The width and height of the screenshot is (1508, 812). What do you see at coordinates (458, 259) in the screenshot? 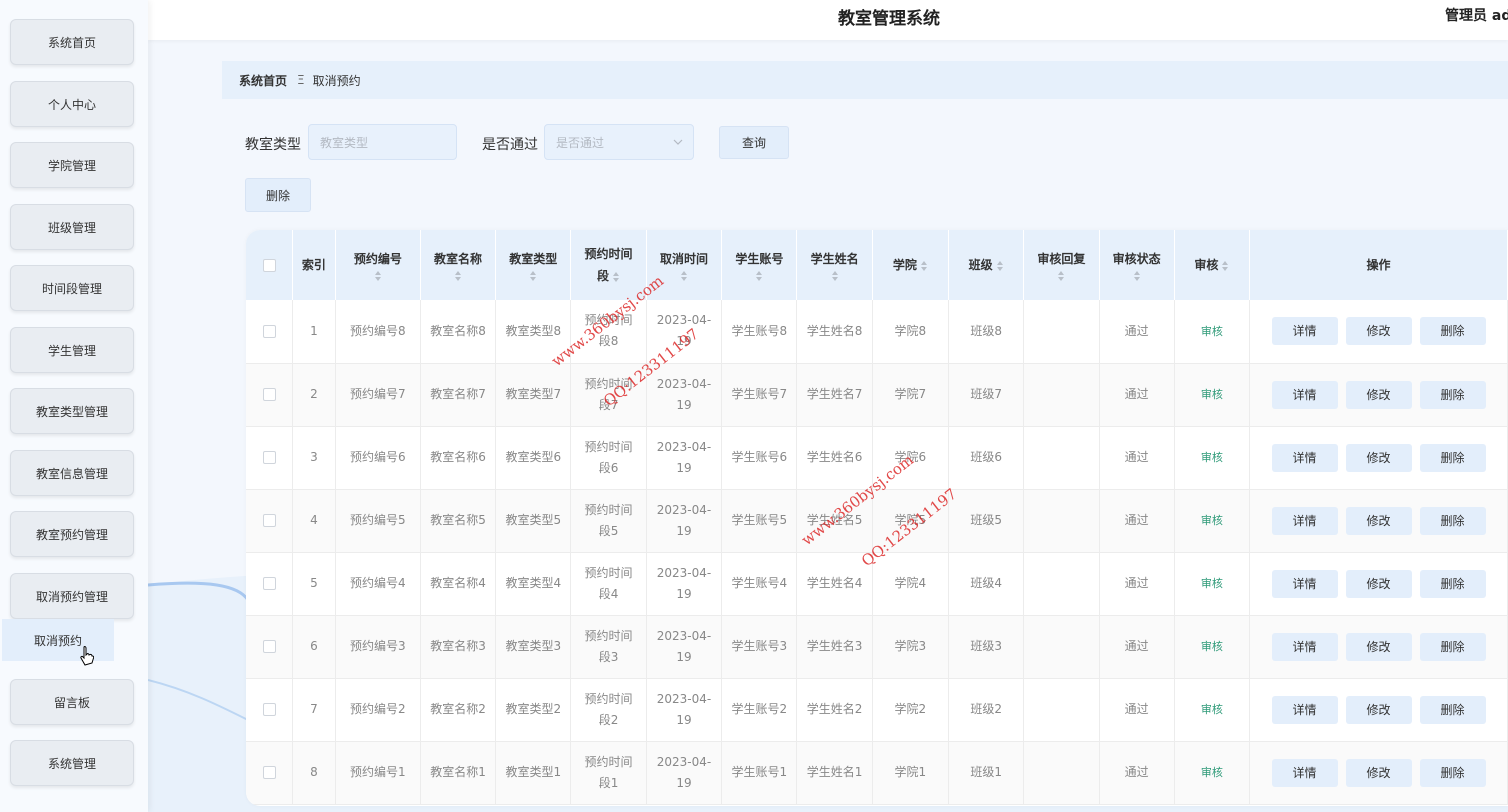
I see `col-label: 教室名称` at bounding box center [458, 259].